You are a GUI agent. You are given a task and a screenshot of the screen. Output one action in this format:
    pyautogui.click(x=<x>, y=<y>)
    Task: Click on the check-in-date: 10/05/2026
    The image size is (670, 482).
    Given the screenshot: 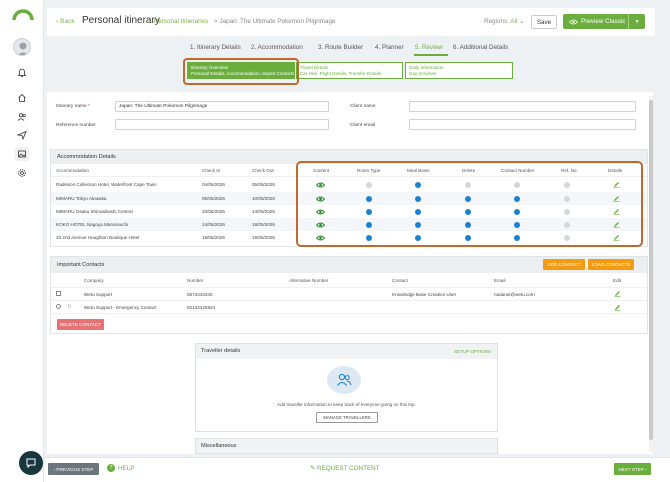 What is the action you would take?
    pyautogui.click(x=213, y=211)
    